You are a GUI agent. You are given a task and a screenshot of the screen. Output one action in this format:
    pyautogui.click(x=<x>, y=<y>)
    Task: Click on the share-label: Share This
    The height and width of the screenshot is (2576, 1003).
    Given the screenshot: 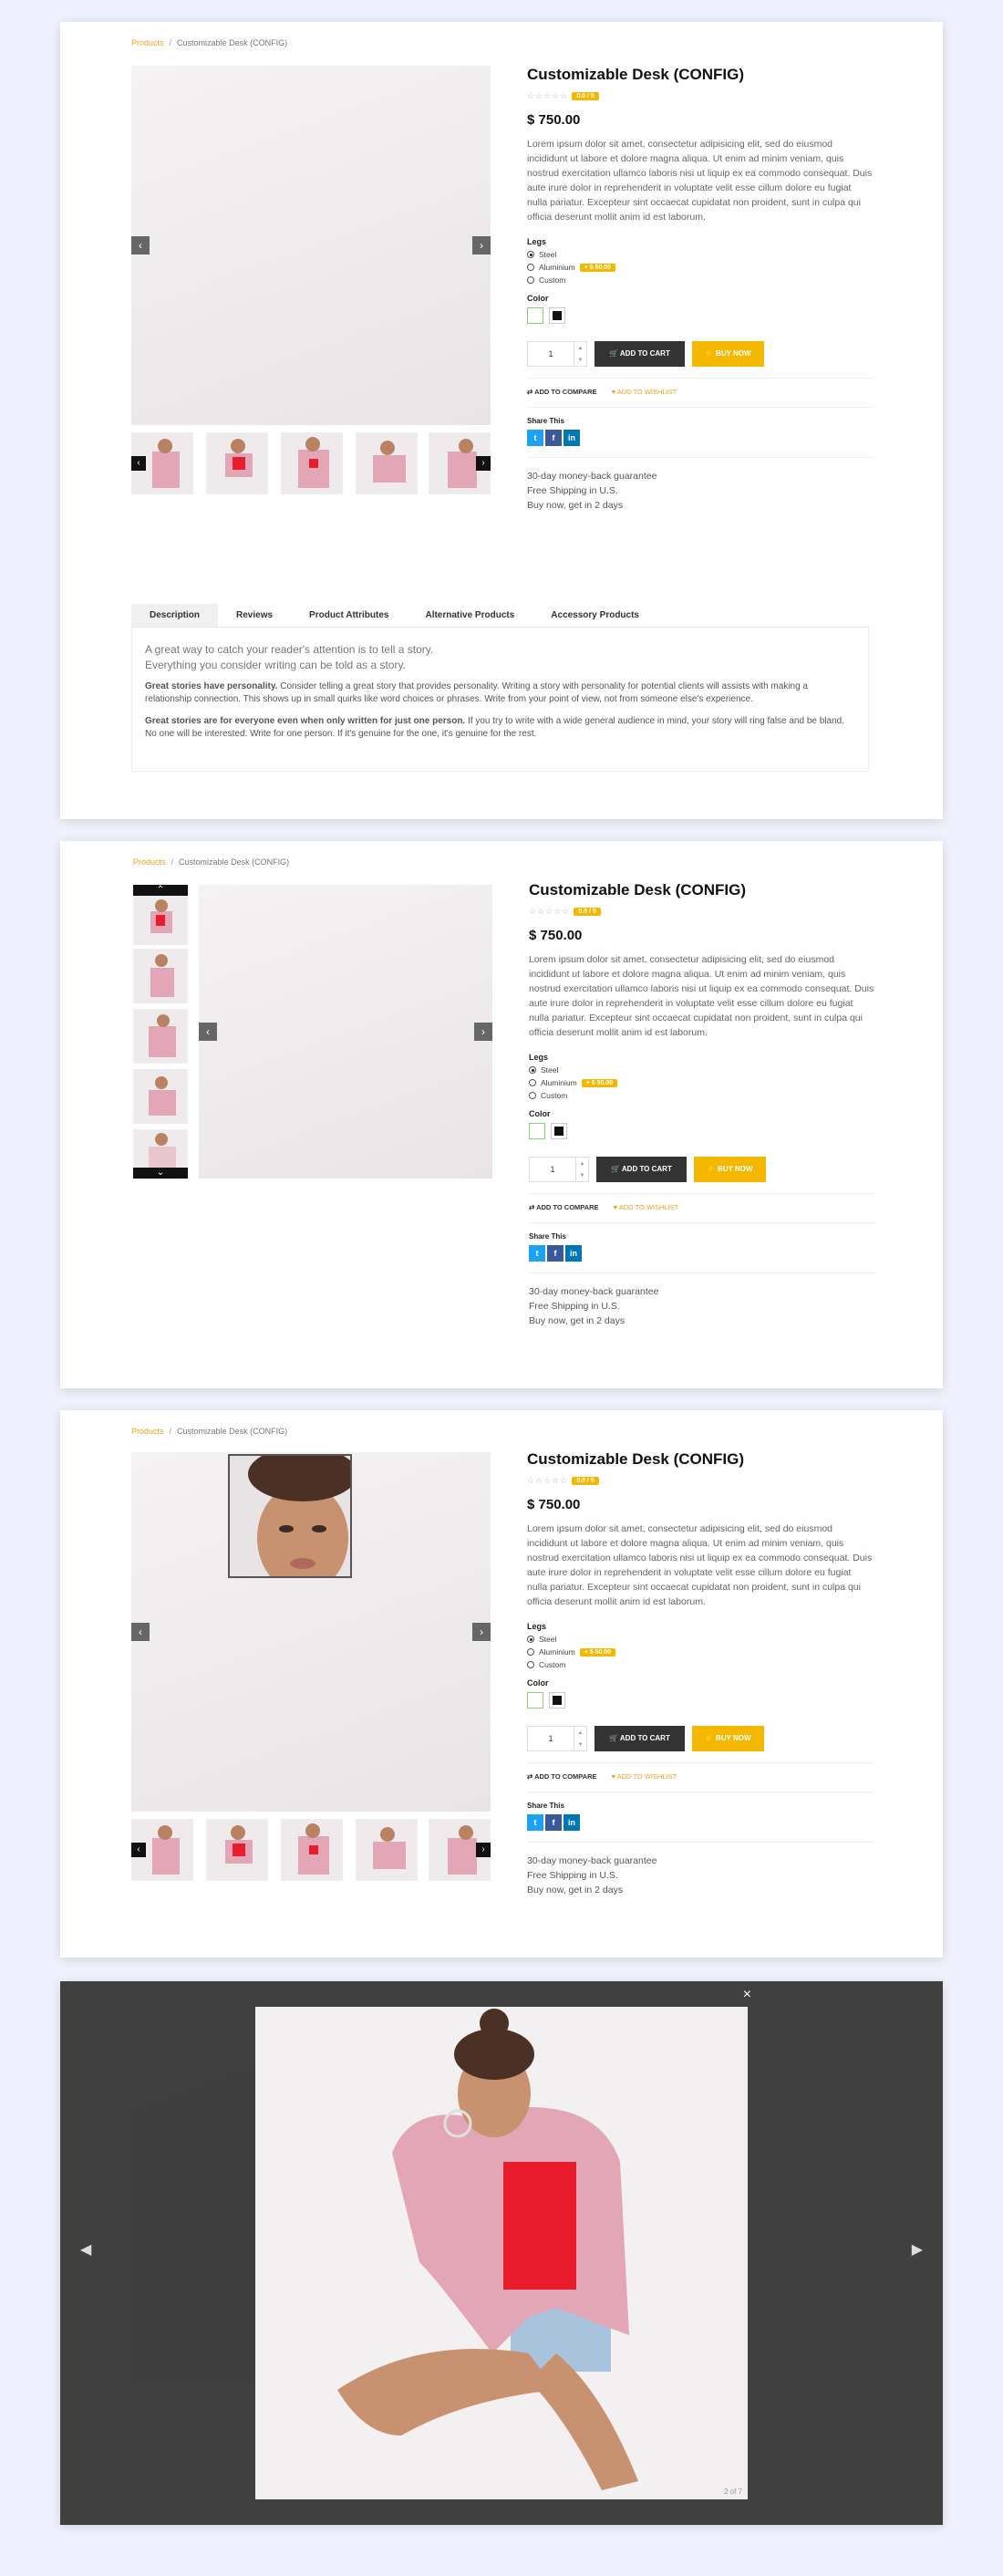 What is the action you would take?
    pyautogui.click(x=545, y=421)
    